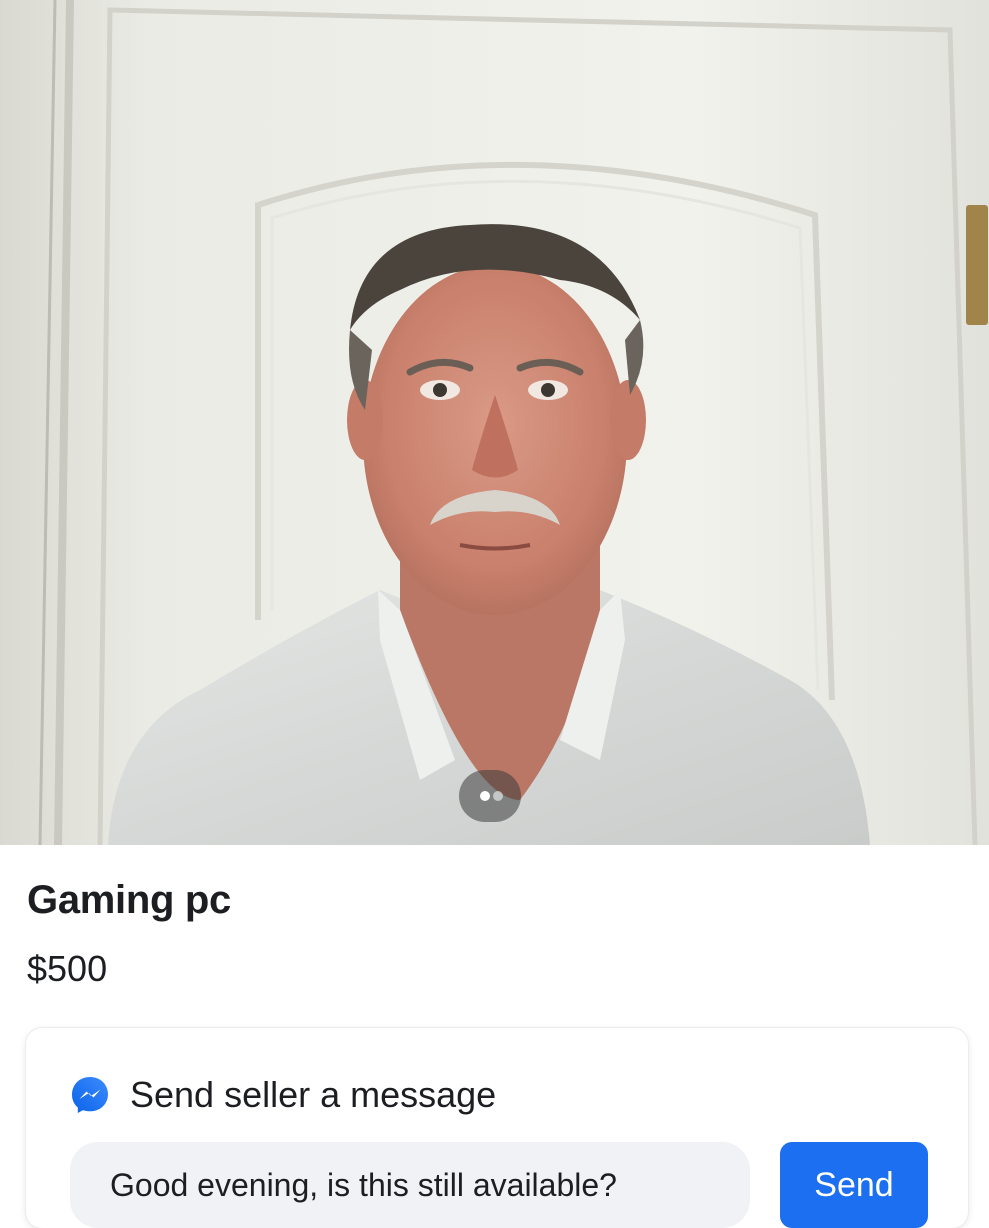 This screenshot has height=1228, width=989. Describe the element at coordinates (498, 796) in the screenshot. I see `carousel-dot` at that location.